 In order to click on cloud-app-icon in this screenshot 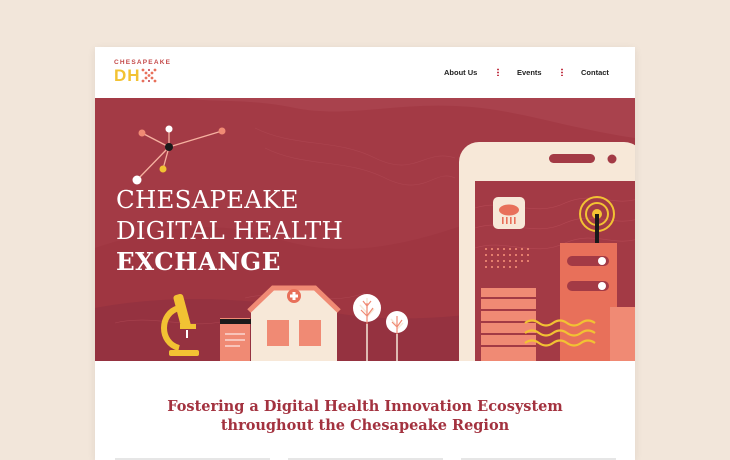, I will do `click(509, 213)`.